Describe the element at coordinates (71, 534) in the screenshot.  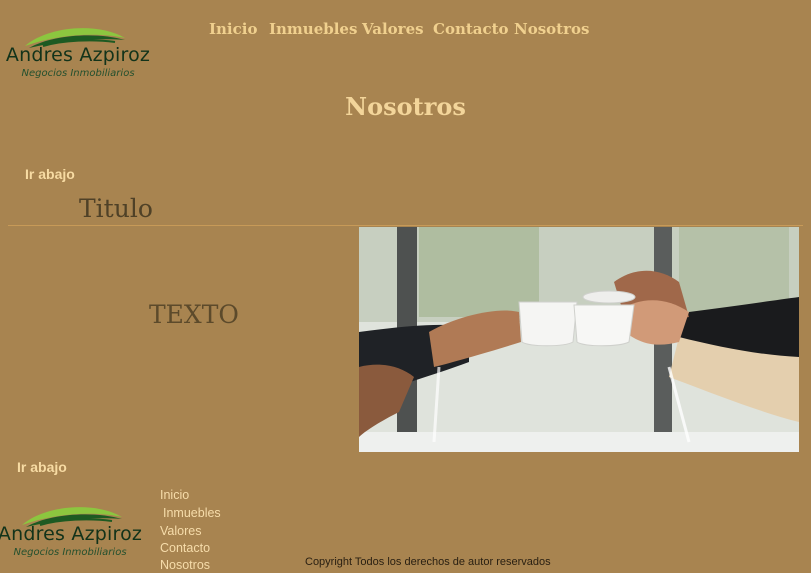
I see `footer-brand-name: Andres Azpiroz` at that location.